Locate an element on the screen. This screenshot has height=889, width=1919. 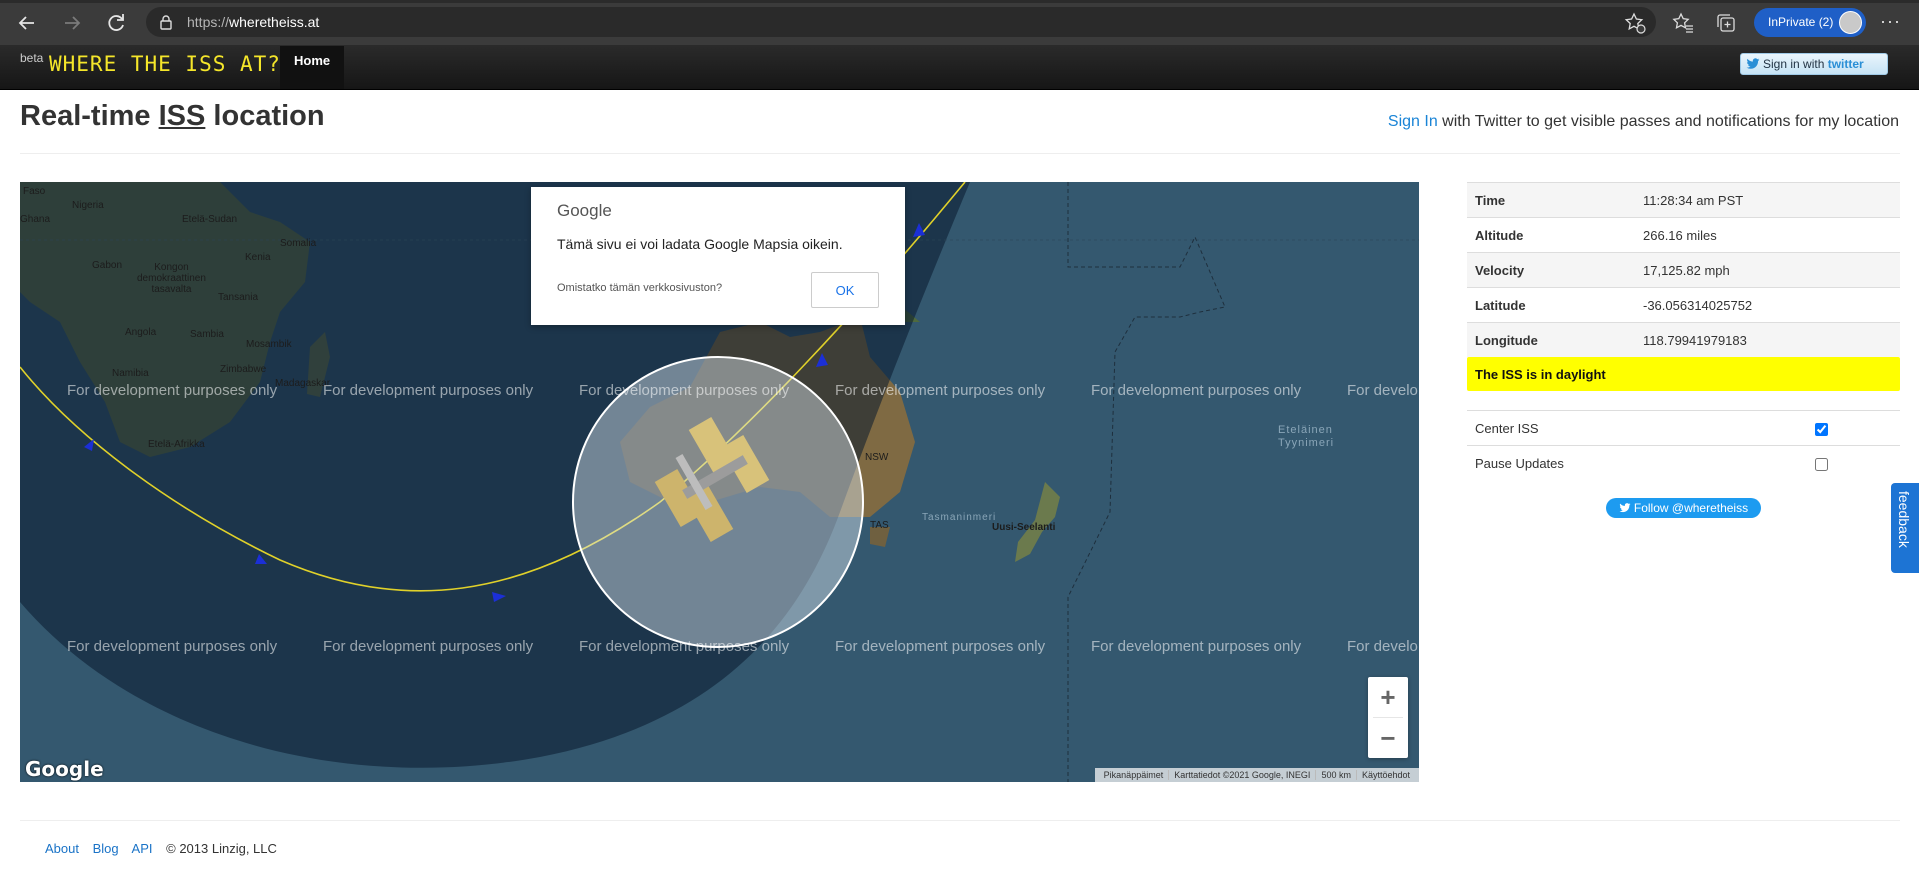
table-row: Pause Updates is located at coordinates (1683, 462).